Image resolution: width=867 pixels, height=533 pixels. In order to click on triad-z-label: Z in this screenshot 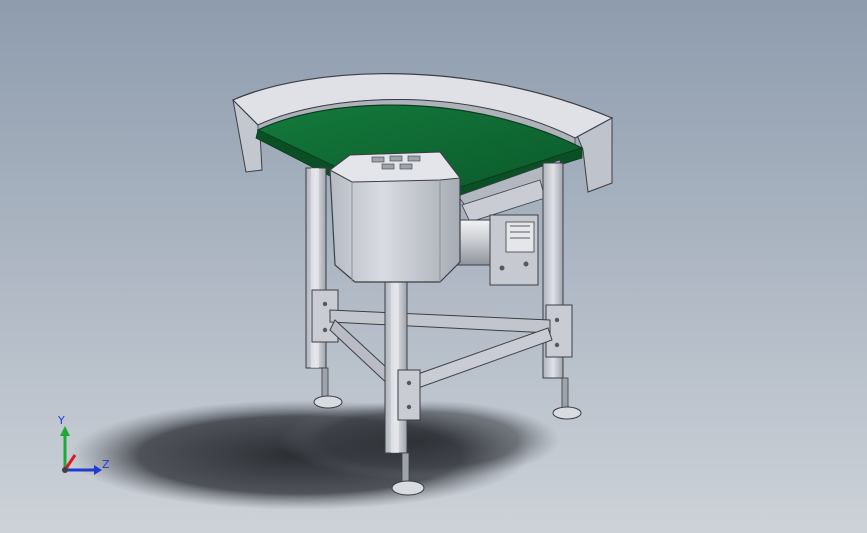, I will do `click(106, 464)`.